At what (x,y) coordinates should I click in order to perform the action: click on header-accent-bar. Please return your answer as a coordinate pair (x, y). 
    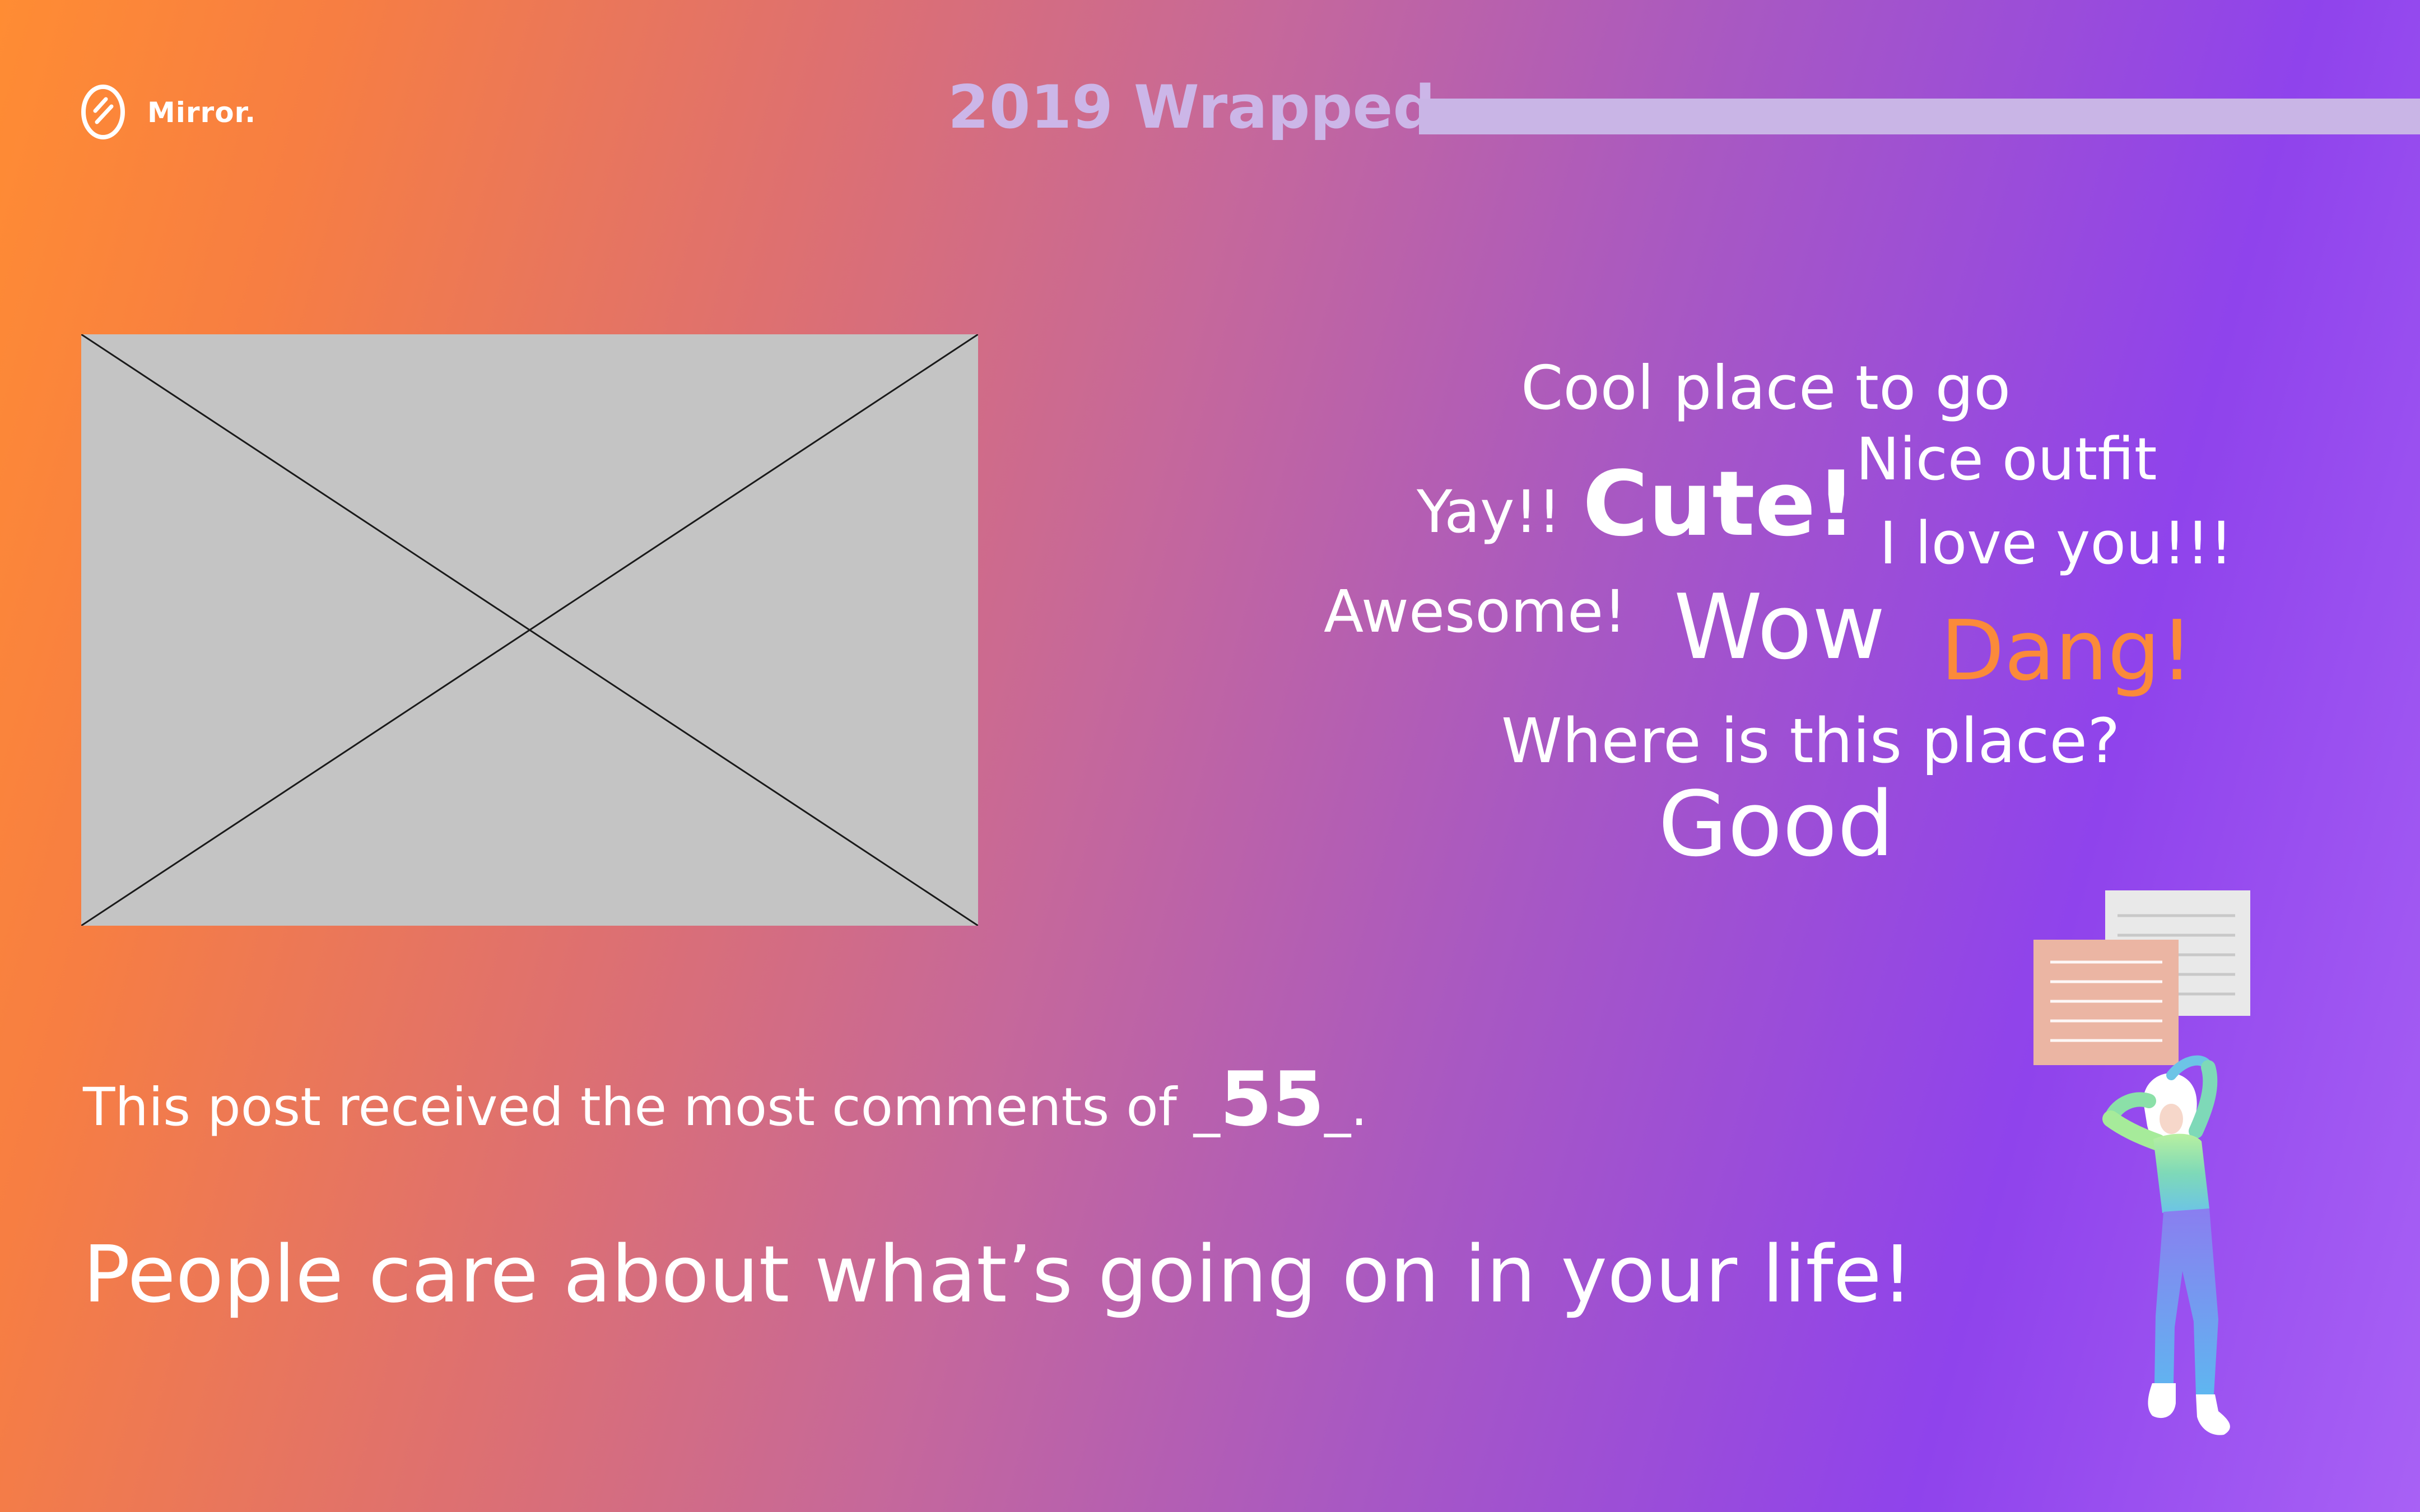
    Looking at the image, I should click on (1920, 117).